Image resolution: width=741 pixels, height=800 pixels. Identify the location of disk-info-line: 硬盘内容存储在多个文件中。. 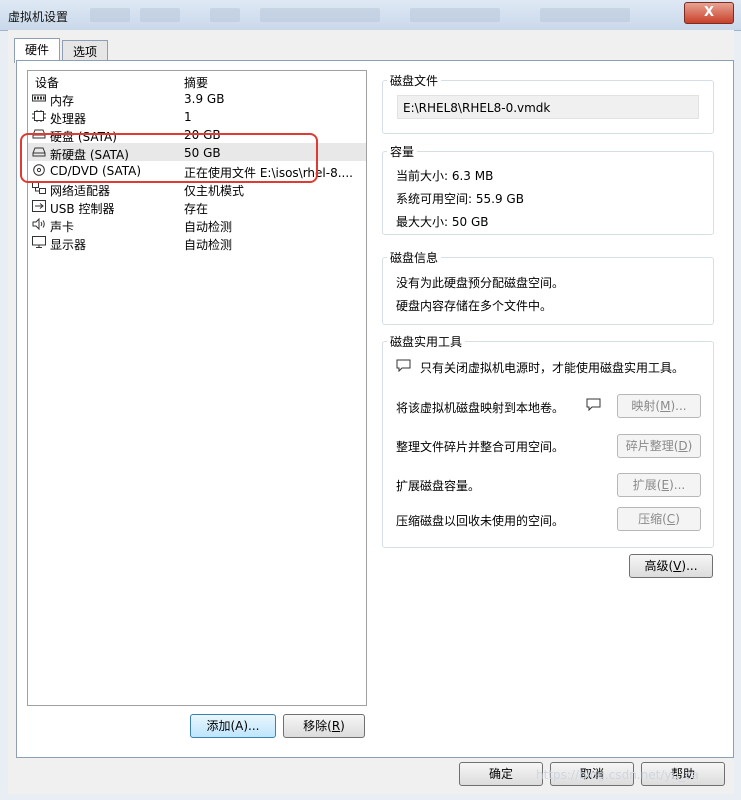
(474, 306).